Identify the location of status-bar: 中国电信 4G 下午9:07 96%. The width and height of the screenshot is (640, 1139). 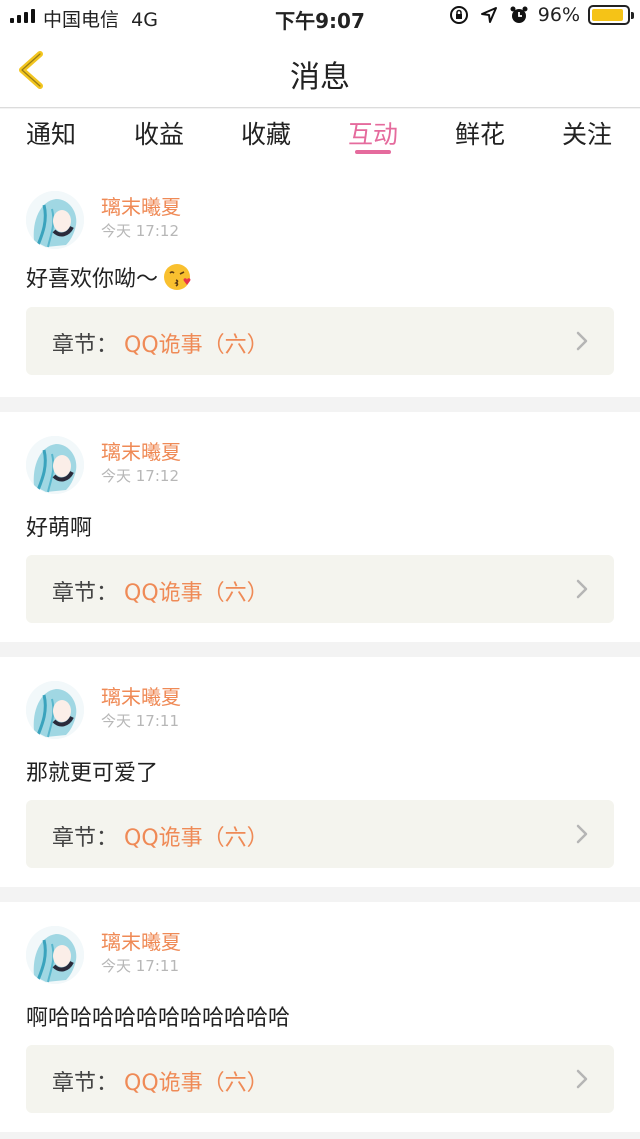
(320, 17).